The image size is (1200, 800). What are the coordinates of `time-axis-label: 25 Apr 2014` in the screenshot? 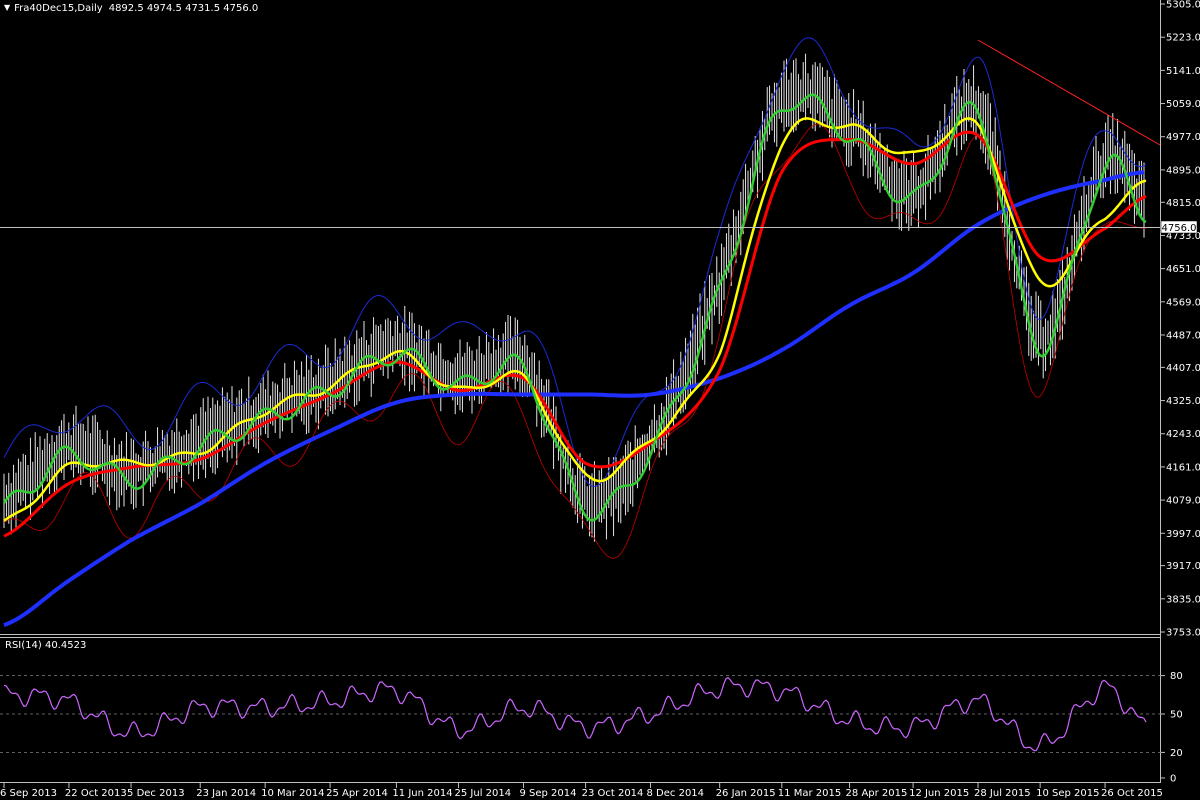 It's located at (357, 793).